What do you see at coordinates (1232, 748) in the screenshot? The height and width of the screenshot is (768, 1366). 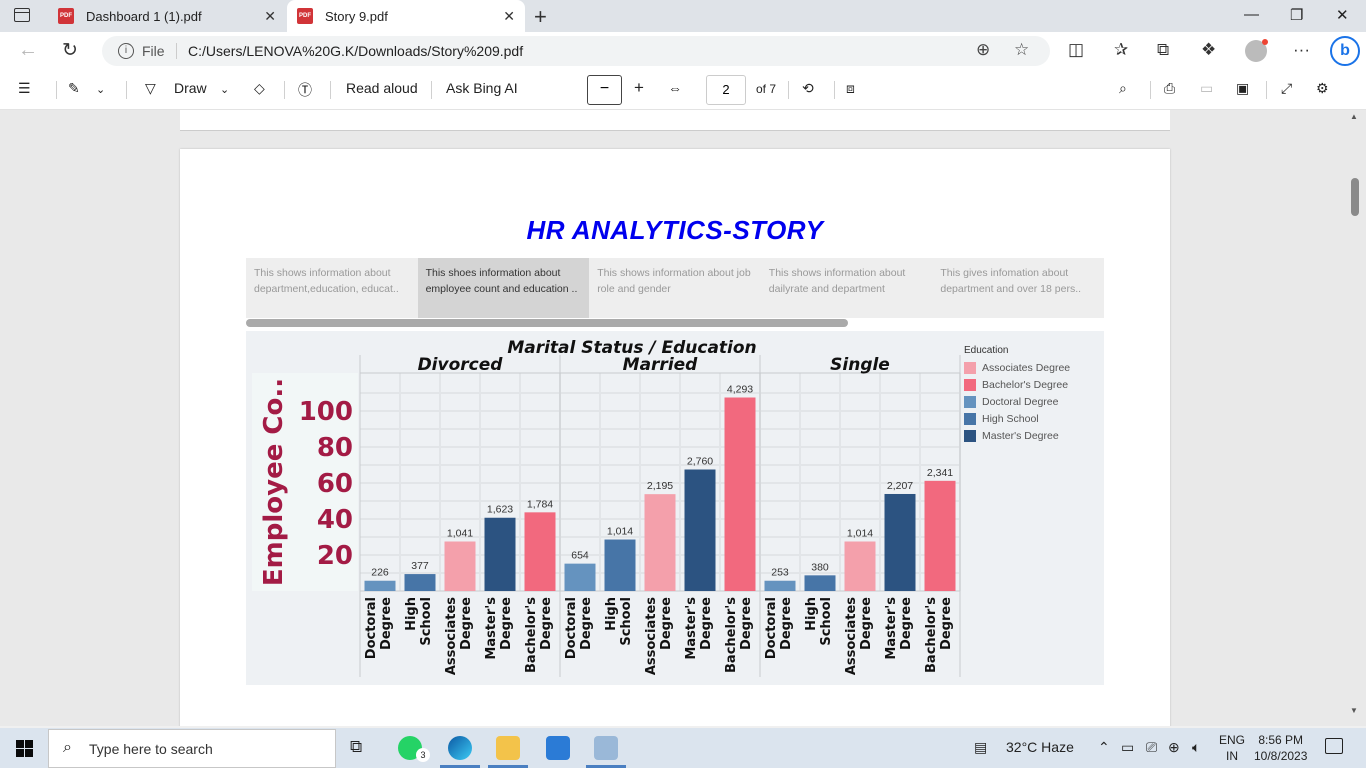 I see `language-indicator: ENG IN` at bounding box center [1232, 748].